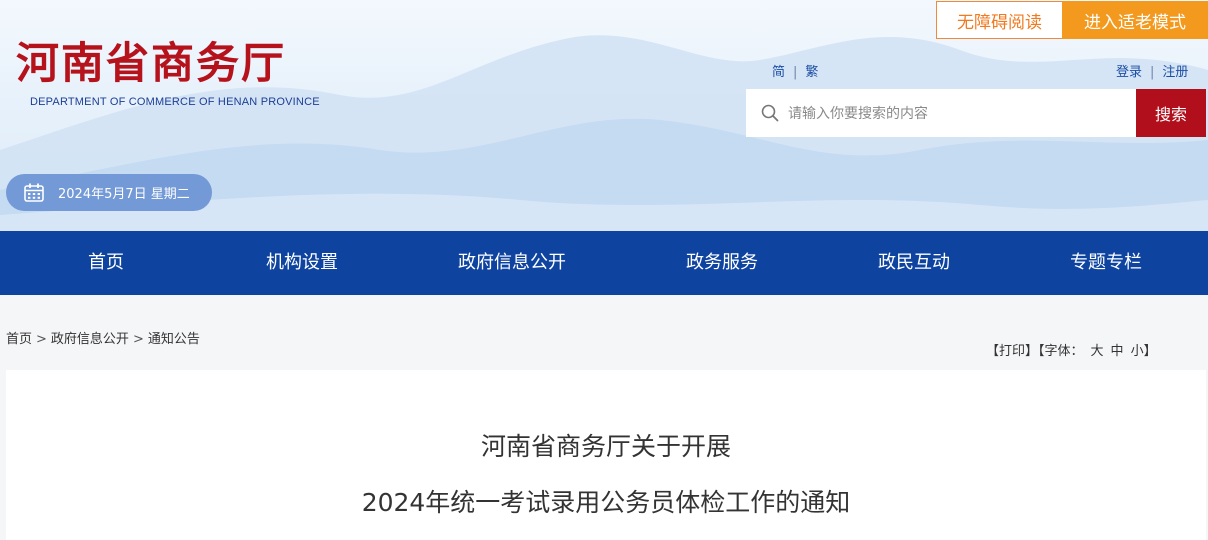  What do you see at coordinates (512, 263) in the screenshot?
I see `nav-item-gov-info: 政府信息公开` at bounding box center [512, 263].